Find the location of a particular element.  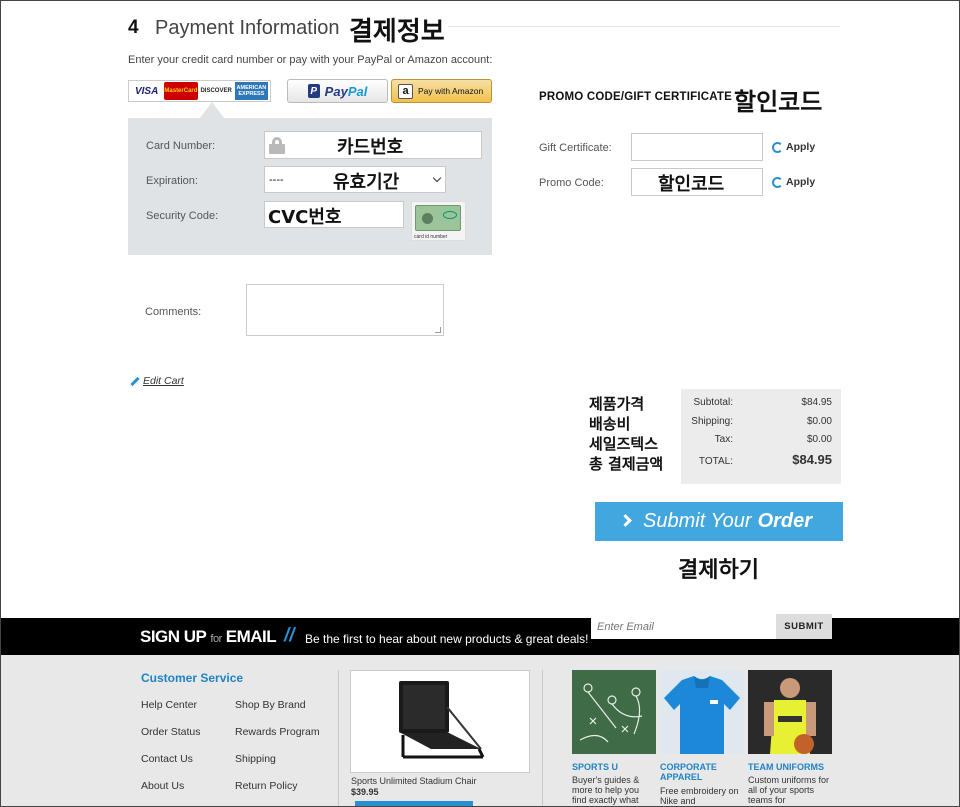

submit-korean: 결제하기 is located at coordinates (718, 570).